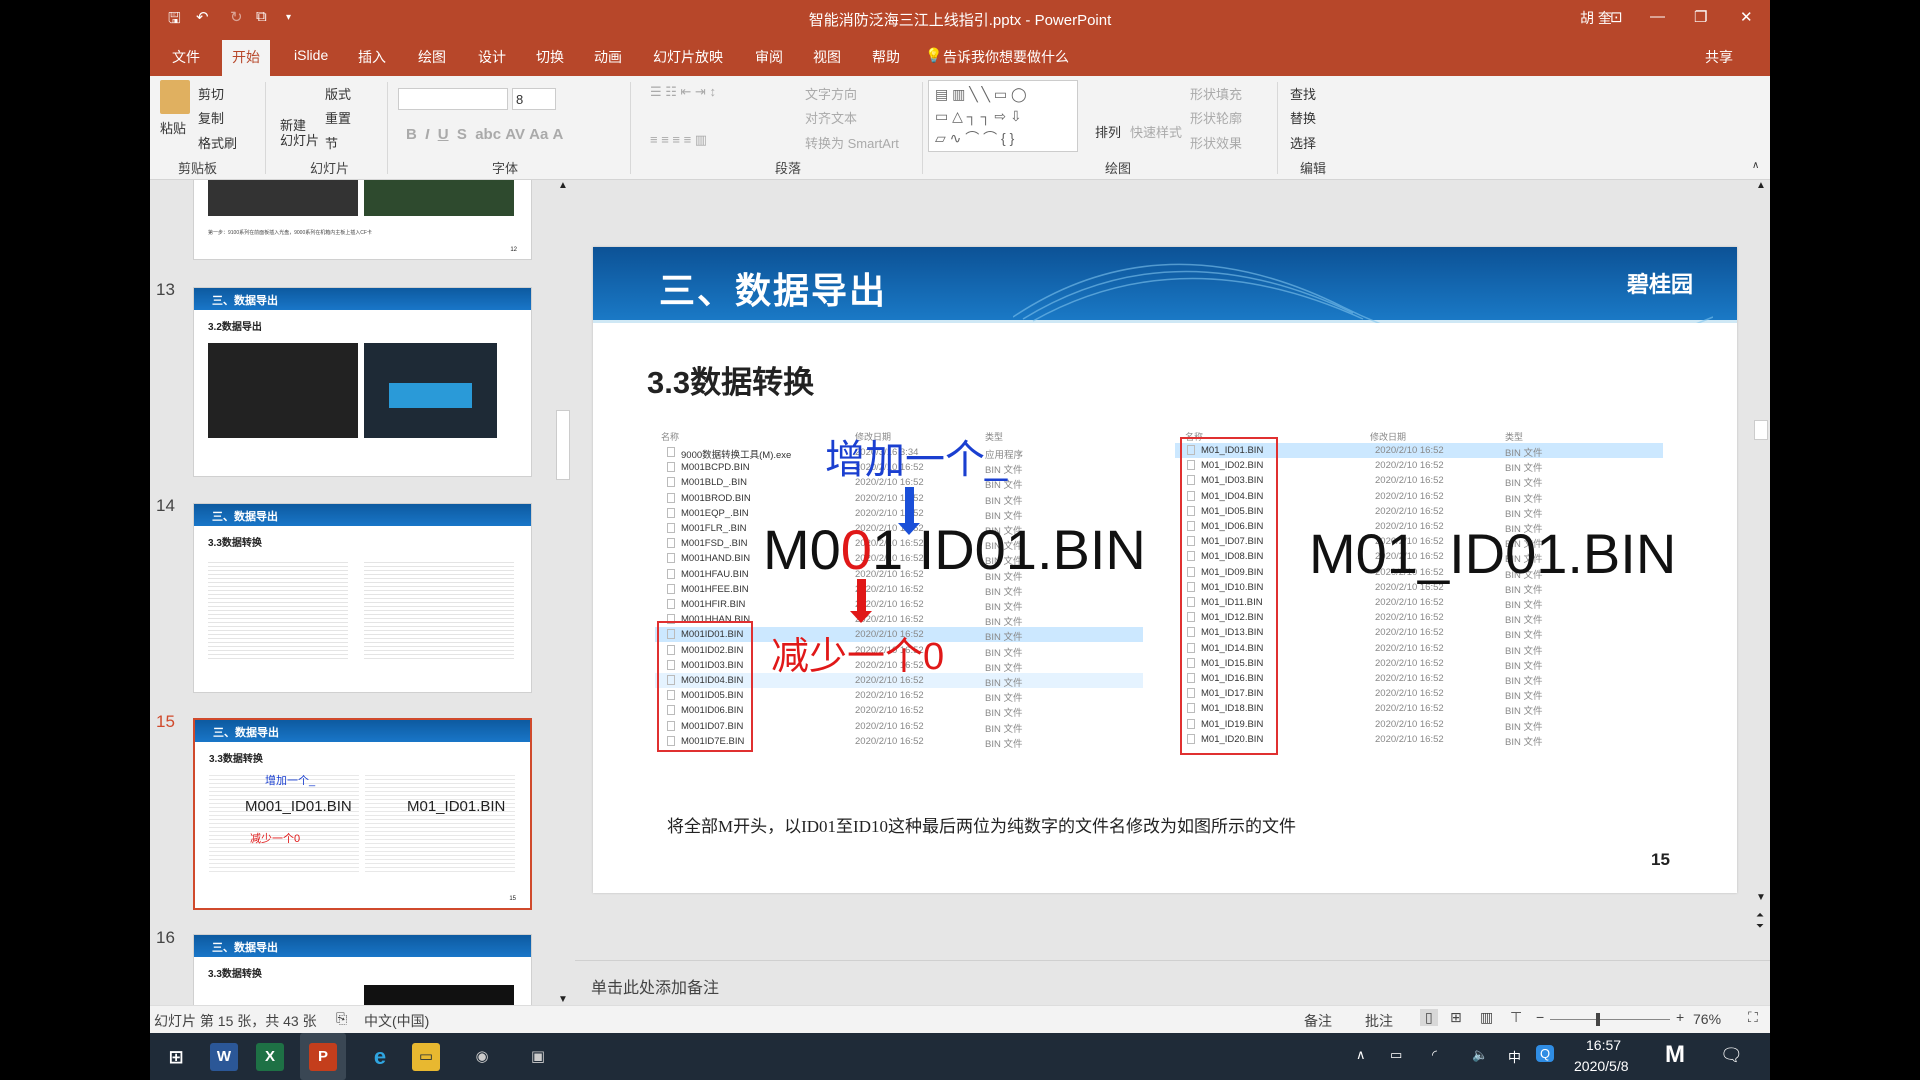  I want to click on app-tray-icon: M, so click(1675, 1055).